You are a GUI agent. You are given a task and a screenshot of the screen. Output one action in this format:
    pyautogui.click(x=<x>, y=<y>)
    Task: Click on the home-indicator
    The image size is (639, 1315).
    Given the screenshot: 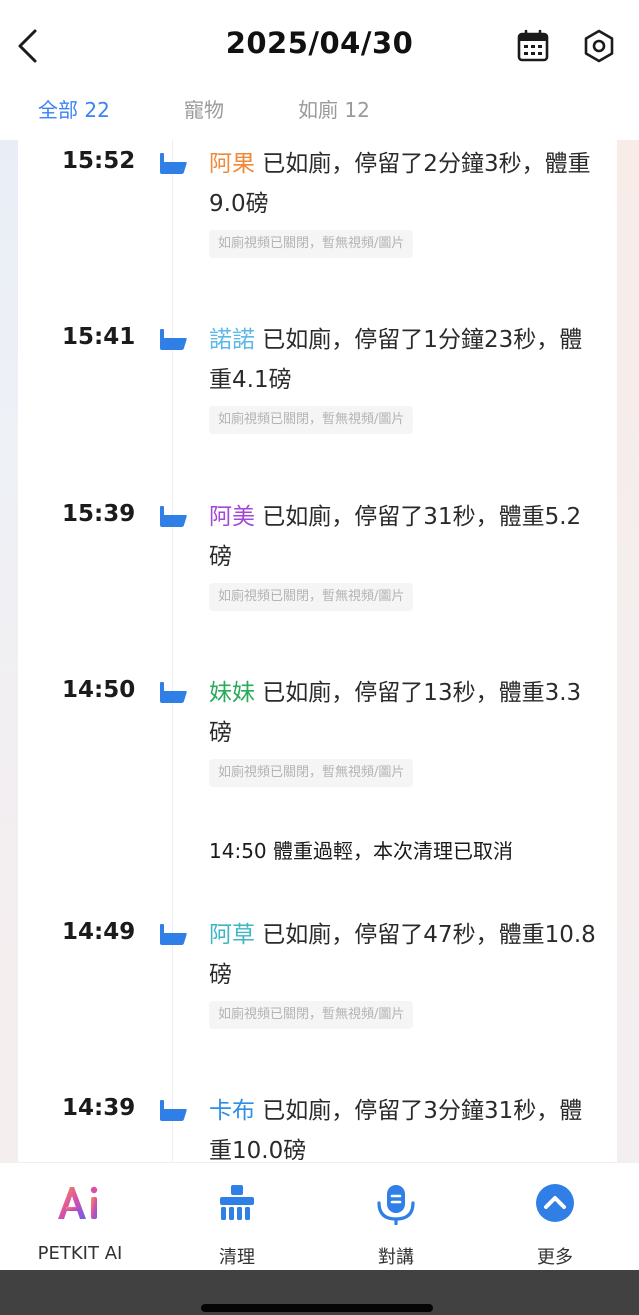 What is the action you would take?
    pyautogui.click(x=317, y=1308)
    